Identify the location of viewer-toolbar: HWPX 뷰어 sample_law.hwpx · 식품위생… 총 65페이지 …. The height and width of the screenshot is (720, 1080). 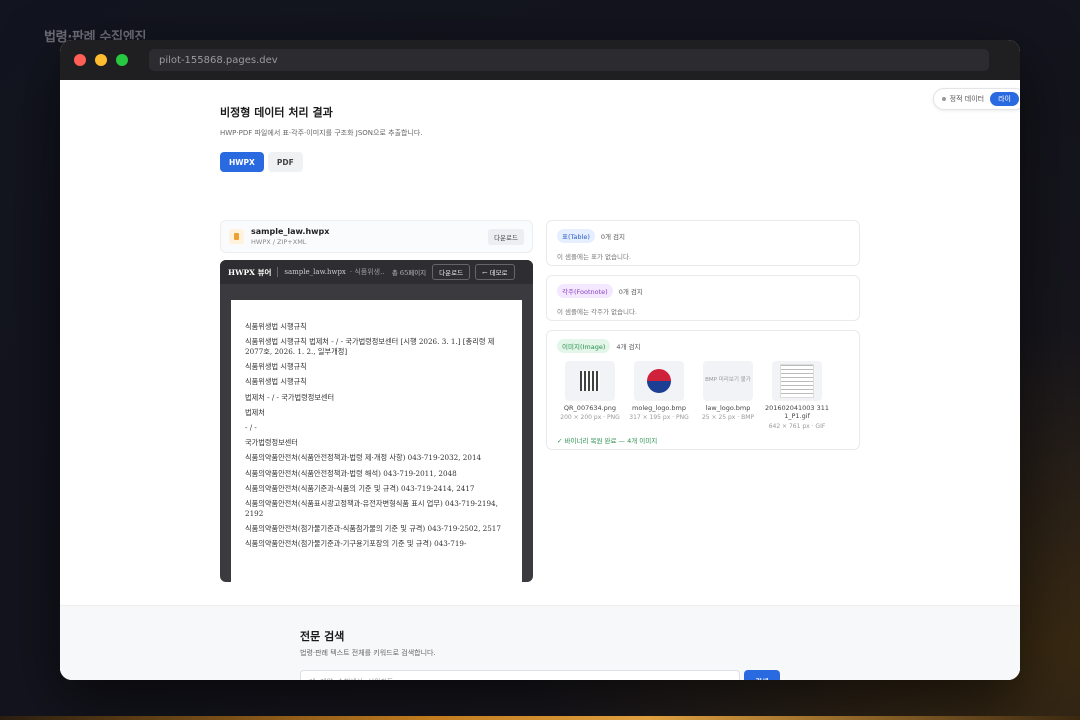
(376, 272).